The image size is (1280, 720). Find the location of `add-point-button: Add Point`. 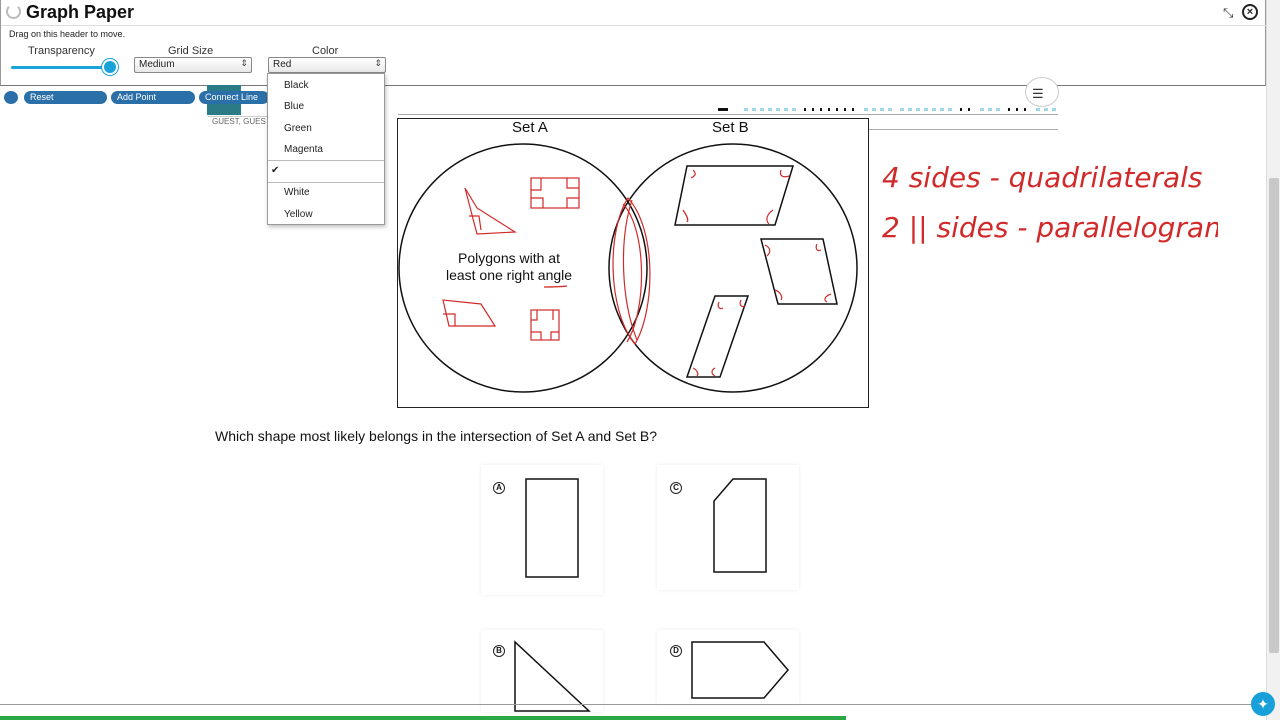

add-point-button: Add Point is located at coordinates (153, 97).